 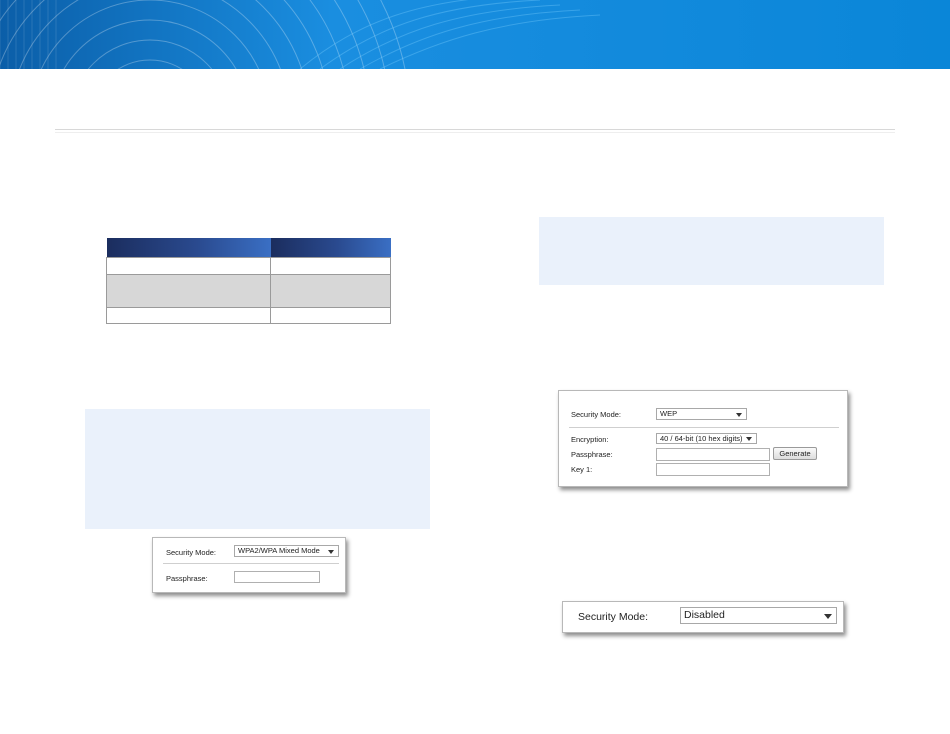 I want to click on encryption-label: Encryption:, so click(x=590, y=439).